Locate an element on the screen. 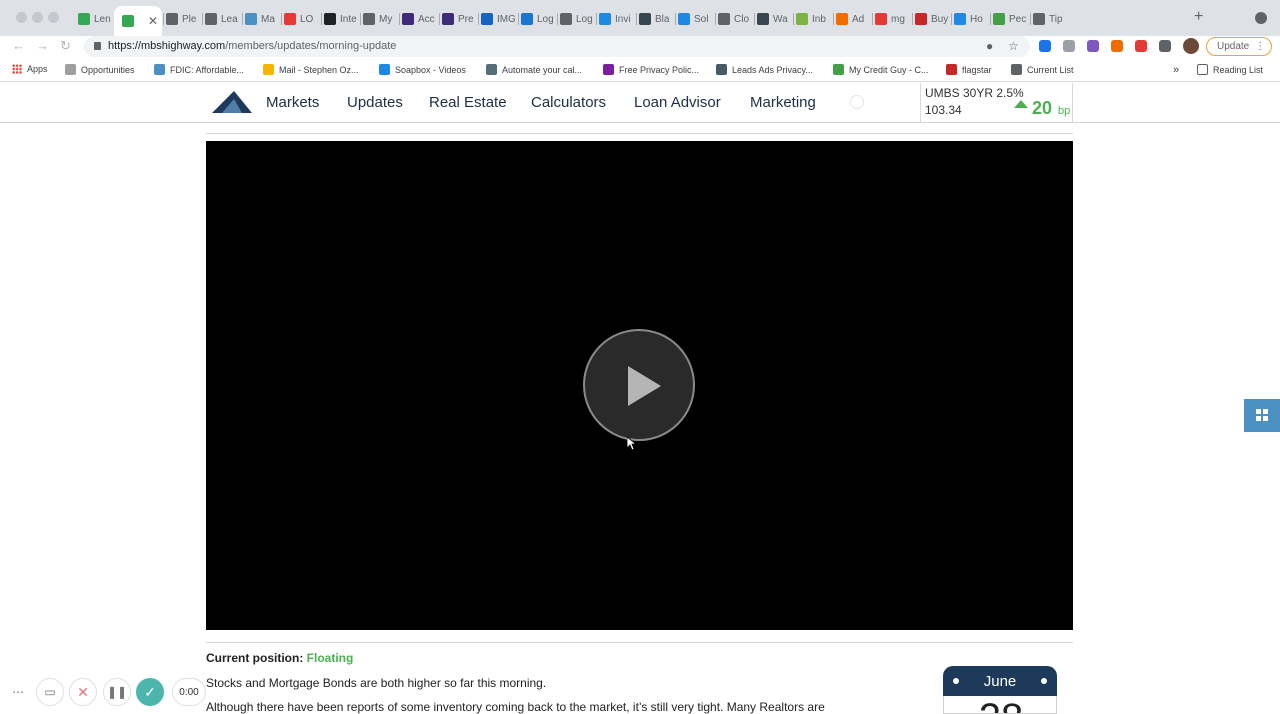 The height and width of the screenshot is (714, 1280). nav-loan-advisor: Loan Advisor is located at coordinates (677, 102).